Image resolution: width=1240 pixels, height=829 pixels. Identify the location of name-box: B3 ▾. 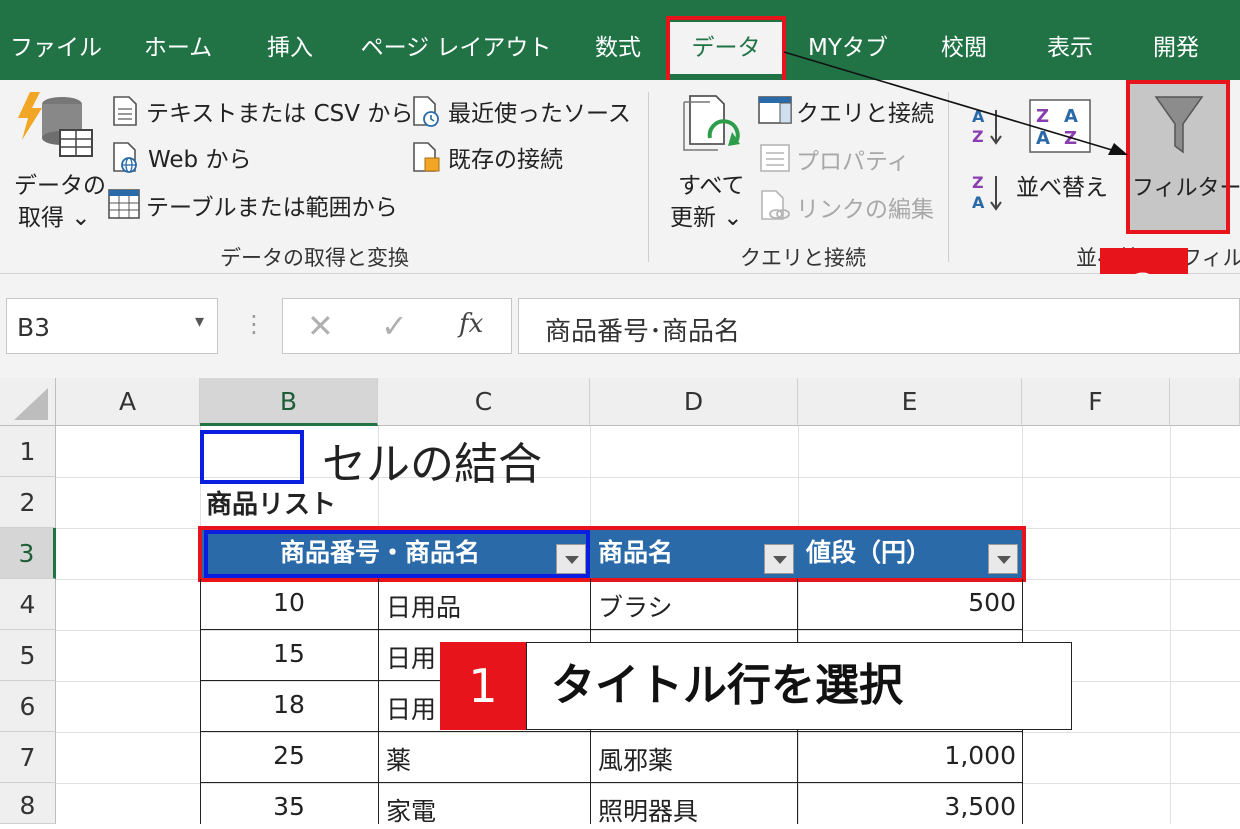
(112, 326).